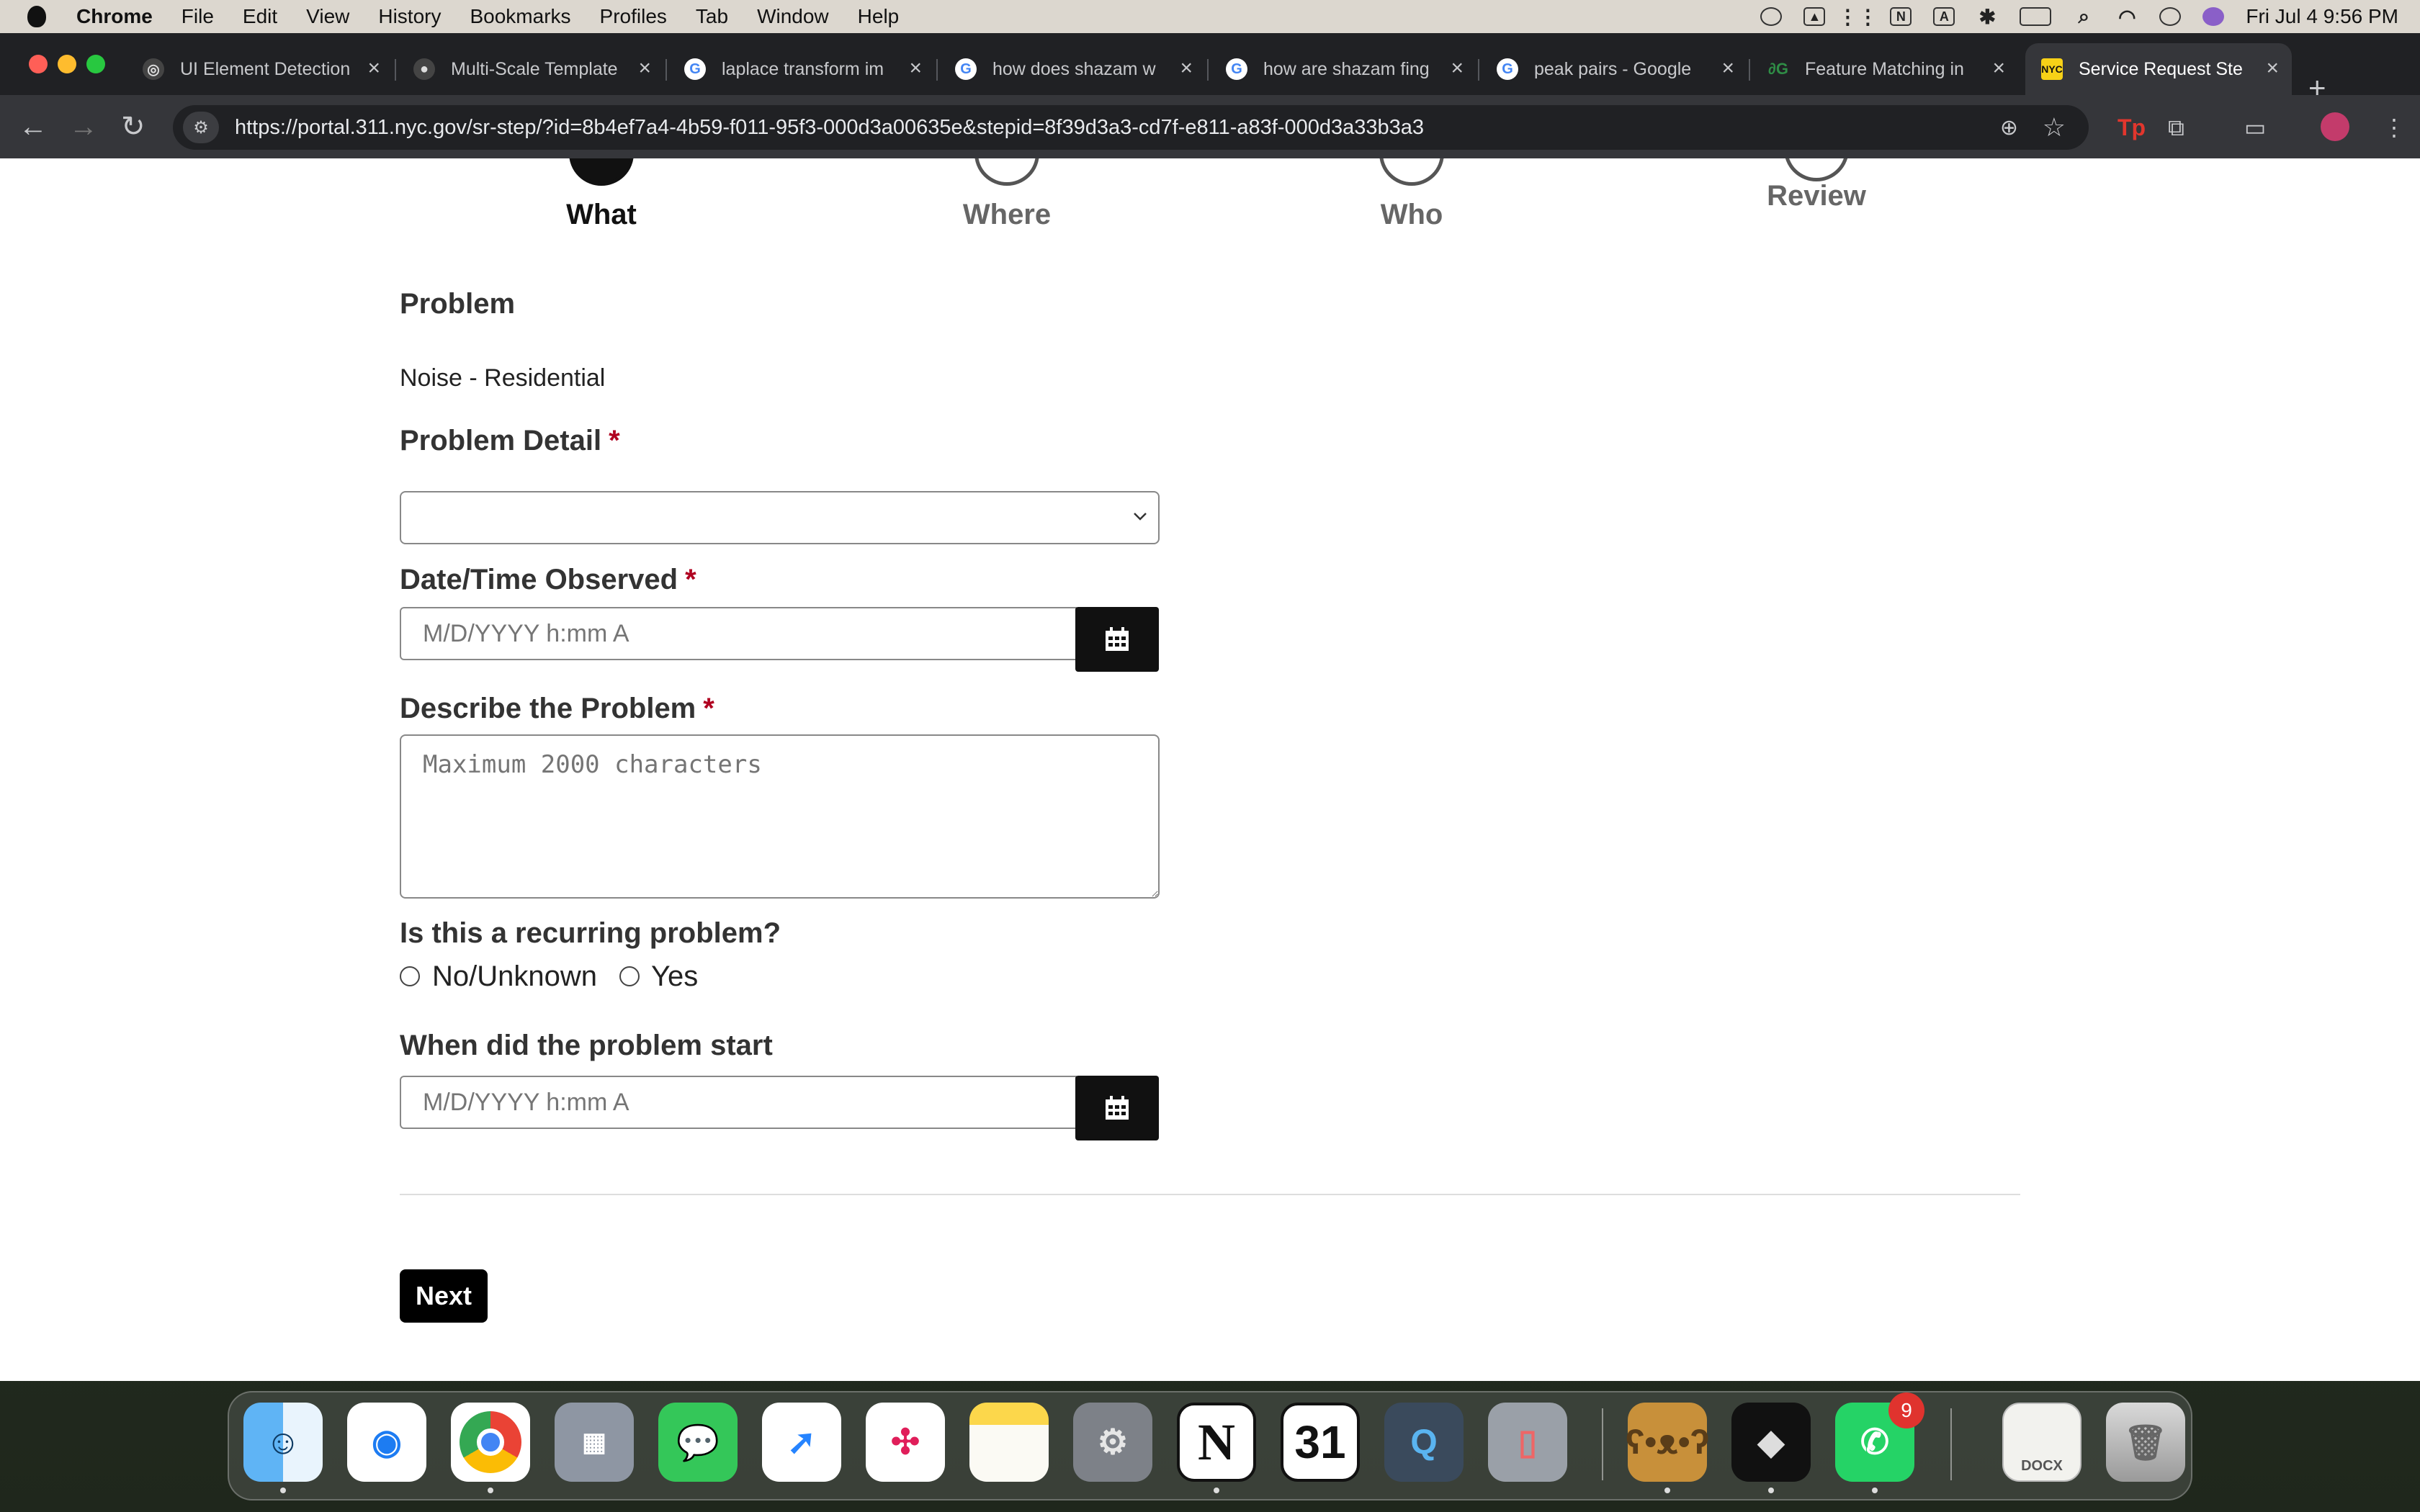 The width and height of the screenshot is (2420, 1512). What do you see at coordinates (2170, 16) in the screenshot?
I see `control-center-icon` at bounding box center [2170, 16].